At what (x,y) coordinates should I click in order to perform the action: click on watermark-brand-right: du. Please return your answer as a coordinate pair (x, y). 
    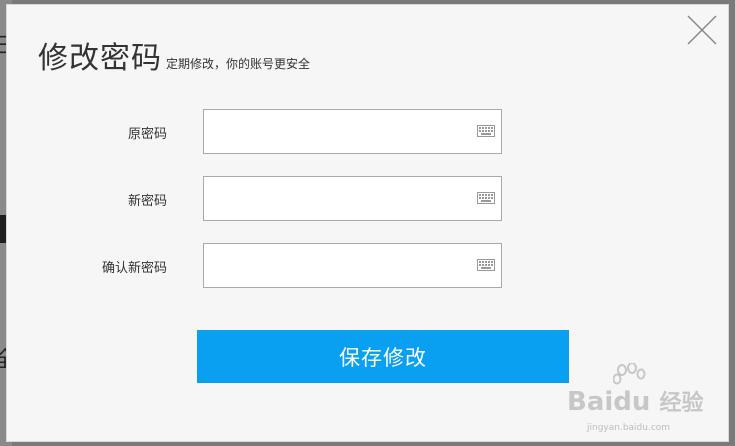
    Looking at the image, I should click on (632, 402).